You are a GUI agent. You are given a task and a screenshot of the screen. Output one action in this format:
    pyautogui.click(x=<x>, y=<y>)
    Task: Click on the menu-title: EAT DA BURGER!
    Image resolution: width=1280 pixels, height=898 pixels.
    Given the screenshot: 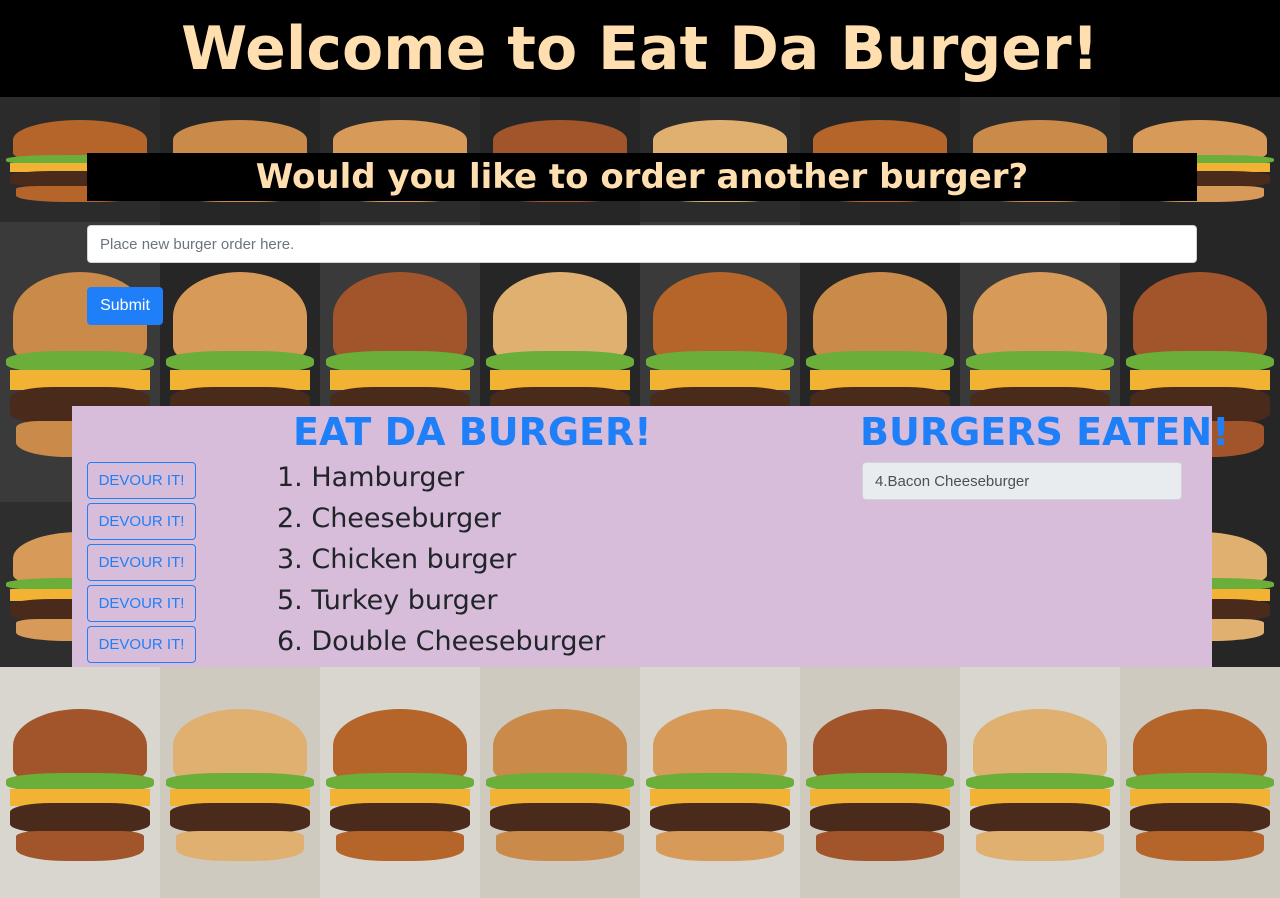 What is the action you would take?
    pyautogui.click(x=472, y=432)
    